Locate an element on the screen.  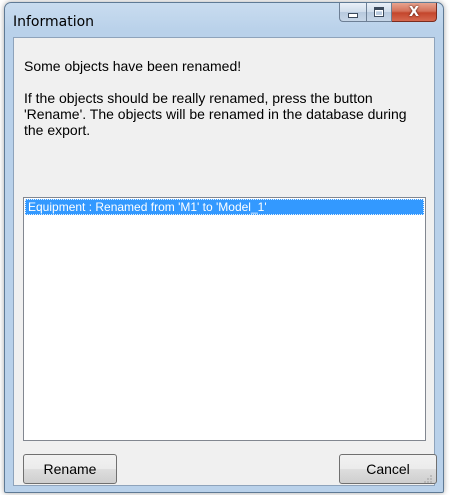
maximize-icon is located at coordinates (379, 12).